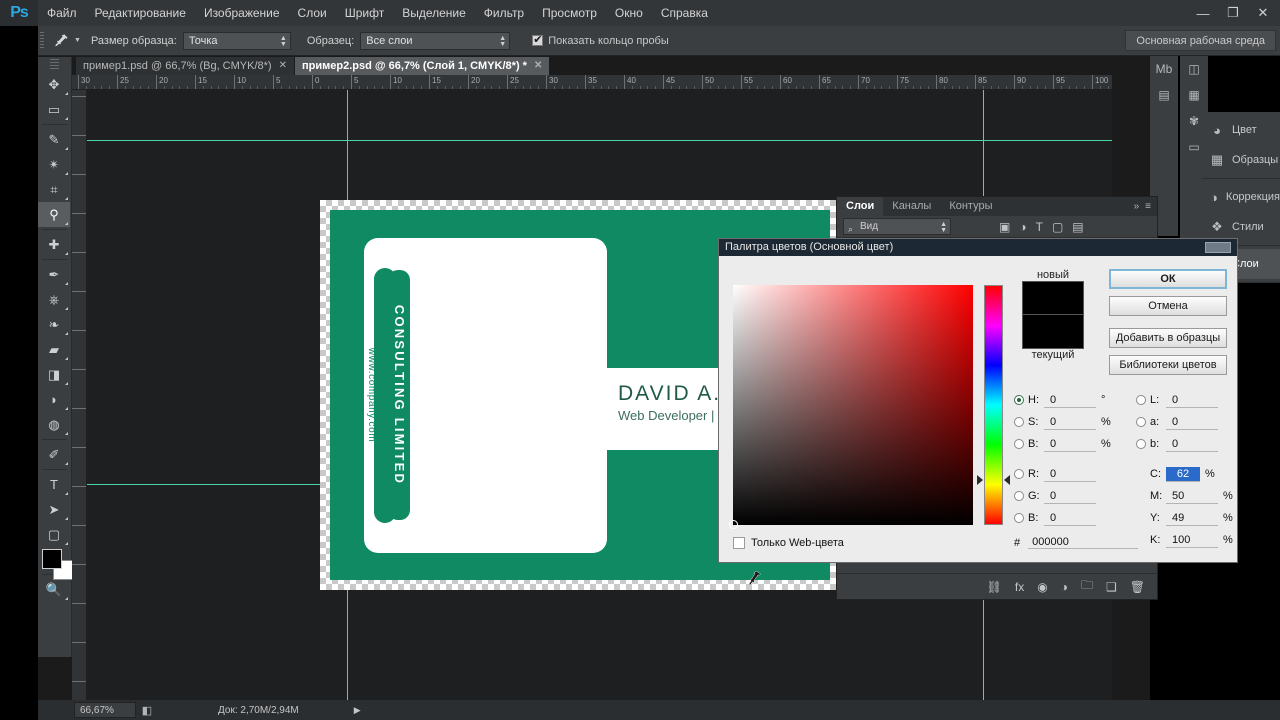 This screenshot has height=720, width=1280. What do you see at coordinates (1077, 227) in the screenshot?
I see `smart-object-filter-icon: ▤` at bounding box center [1077, 227].